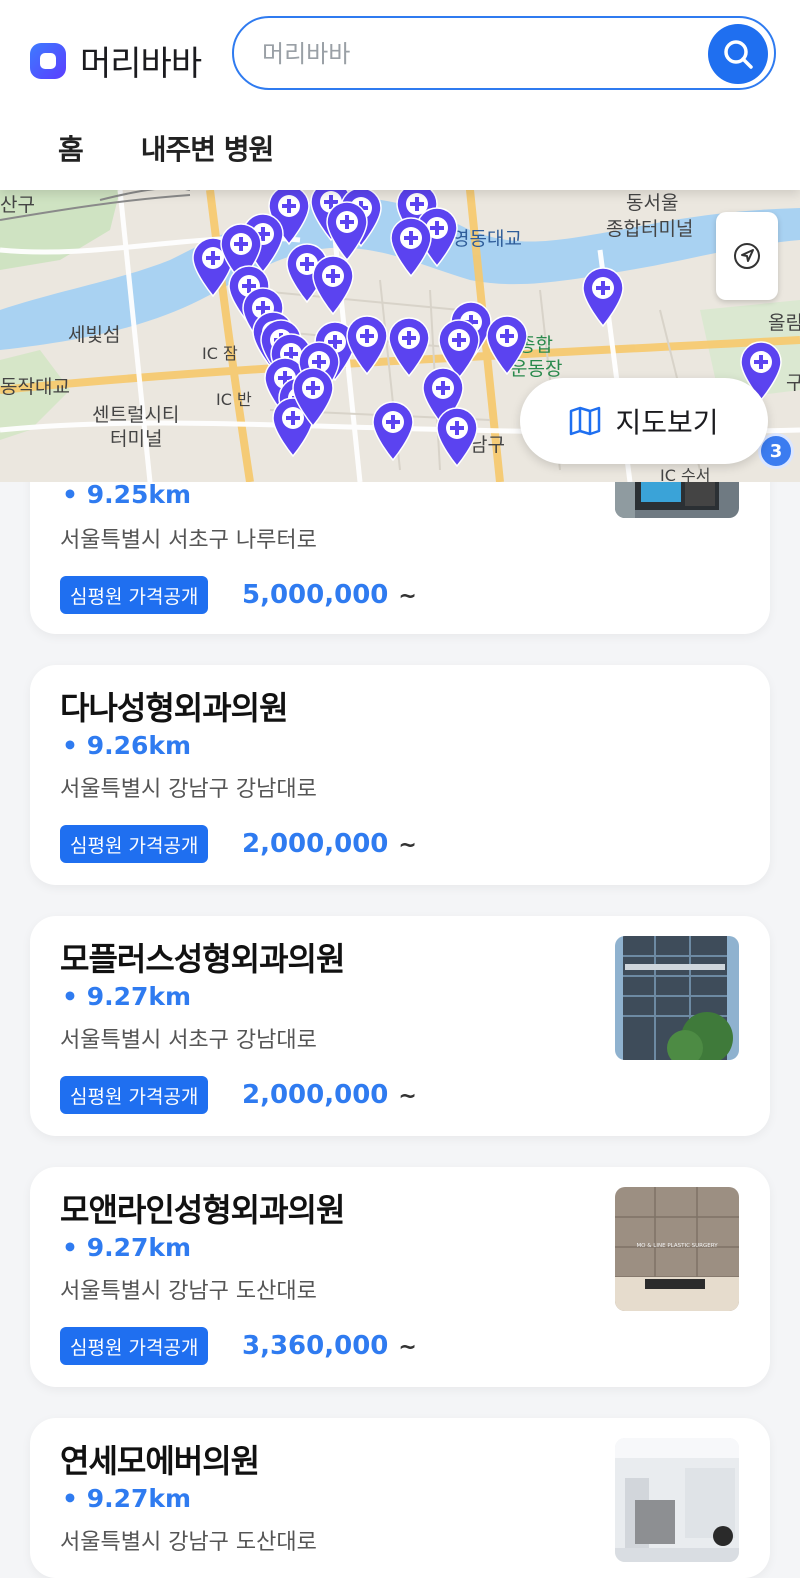 The height and width of the screenshot is (1578, 800). What do you see at coordinates (188, 540) in the screenshot?
I see `hospital-address: 서울특별시 서초구 나루터로` at bounding box center [188, 540].